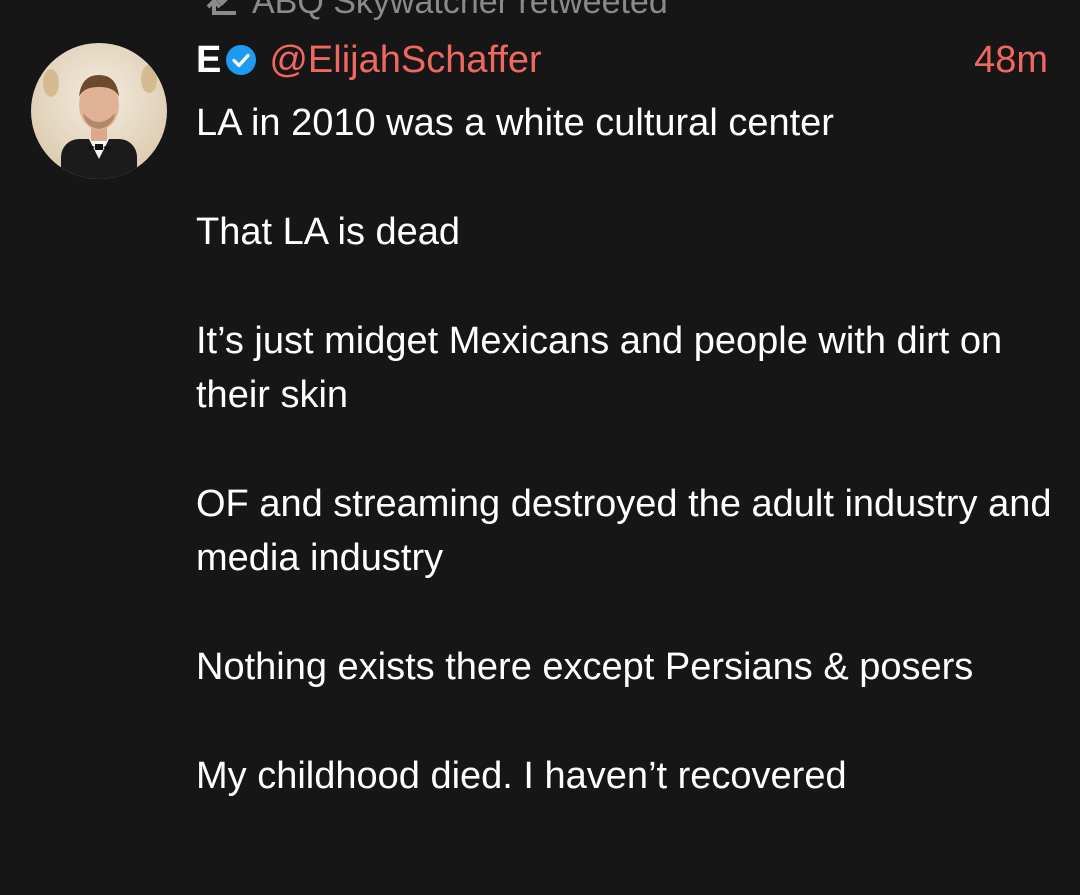 The height and width of the screenshot is (895, 1080). I want to click on avatar, so click(99, 111).